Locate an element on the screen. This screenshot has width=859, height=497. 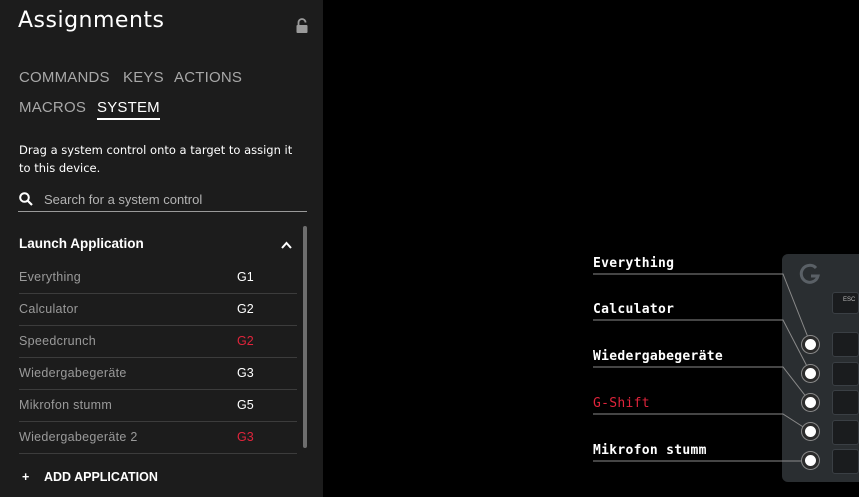
g-key-target-g2 is located at coordinates (810, 373).